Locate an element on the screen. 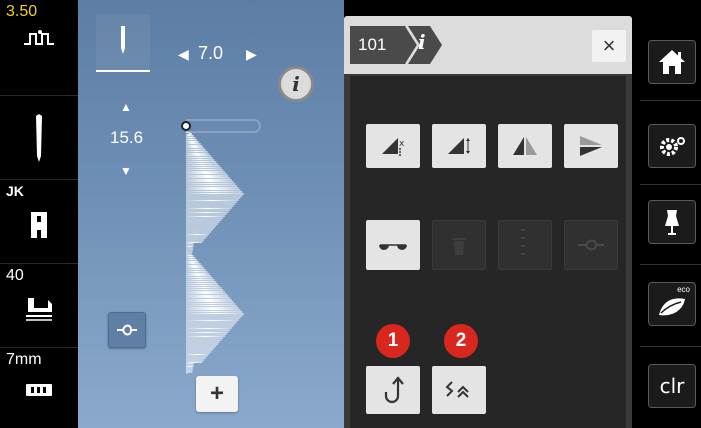 The height and width of the screenshot is (428, 701). securing-button is located at coordinates (127, 330).